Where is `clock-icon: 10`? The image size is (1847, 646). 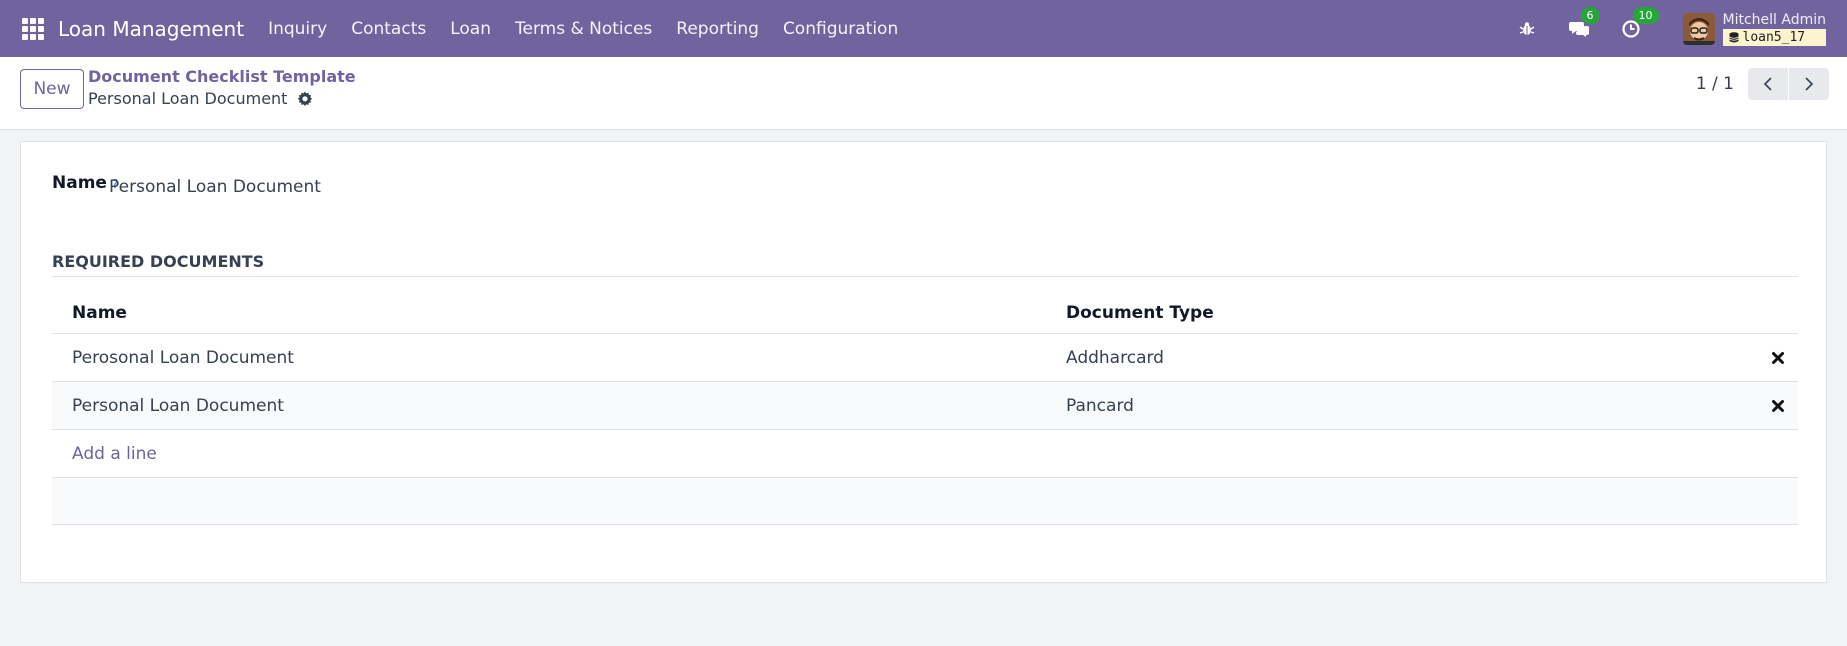 clock-icon: 10 is located at coordinates (1639, 23).